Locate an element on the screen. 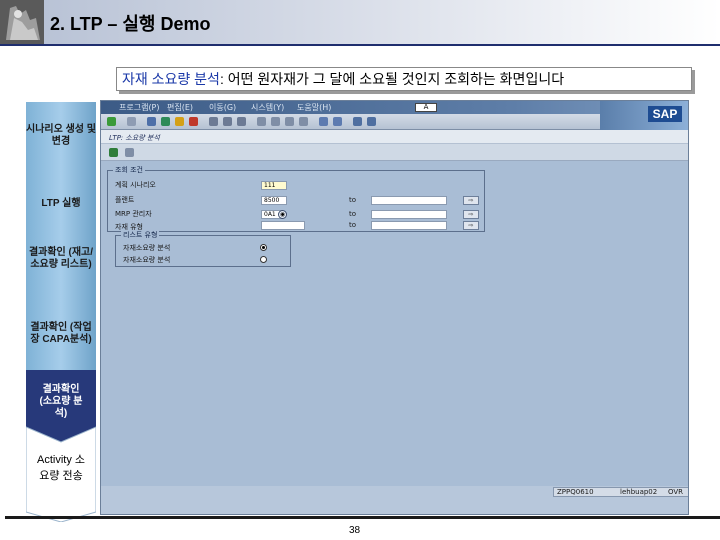  layout-icon is located at coordinates (371, 121).